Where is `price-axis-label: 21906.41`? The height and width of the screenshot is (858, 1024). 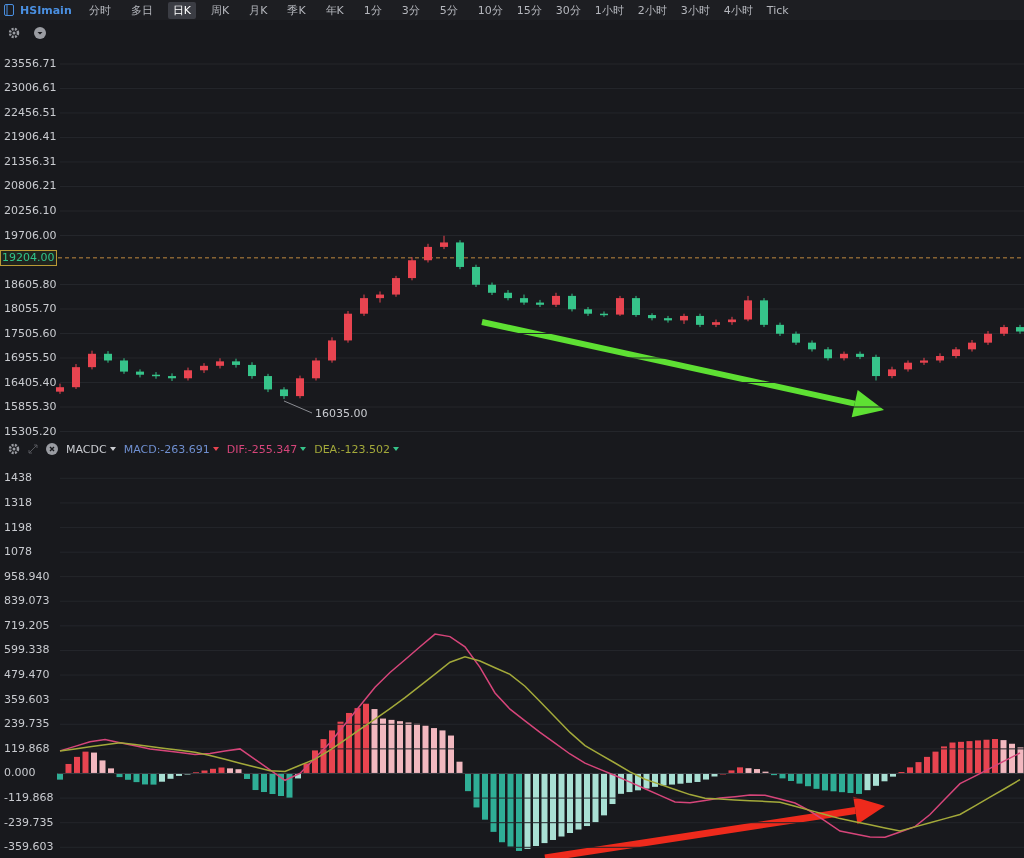
price-axis-label: 21906.41 is located at coordinates (30, 137).